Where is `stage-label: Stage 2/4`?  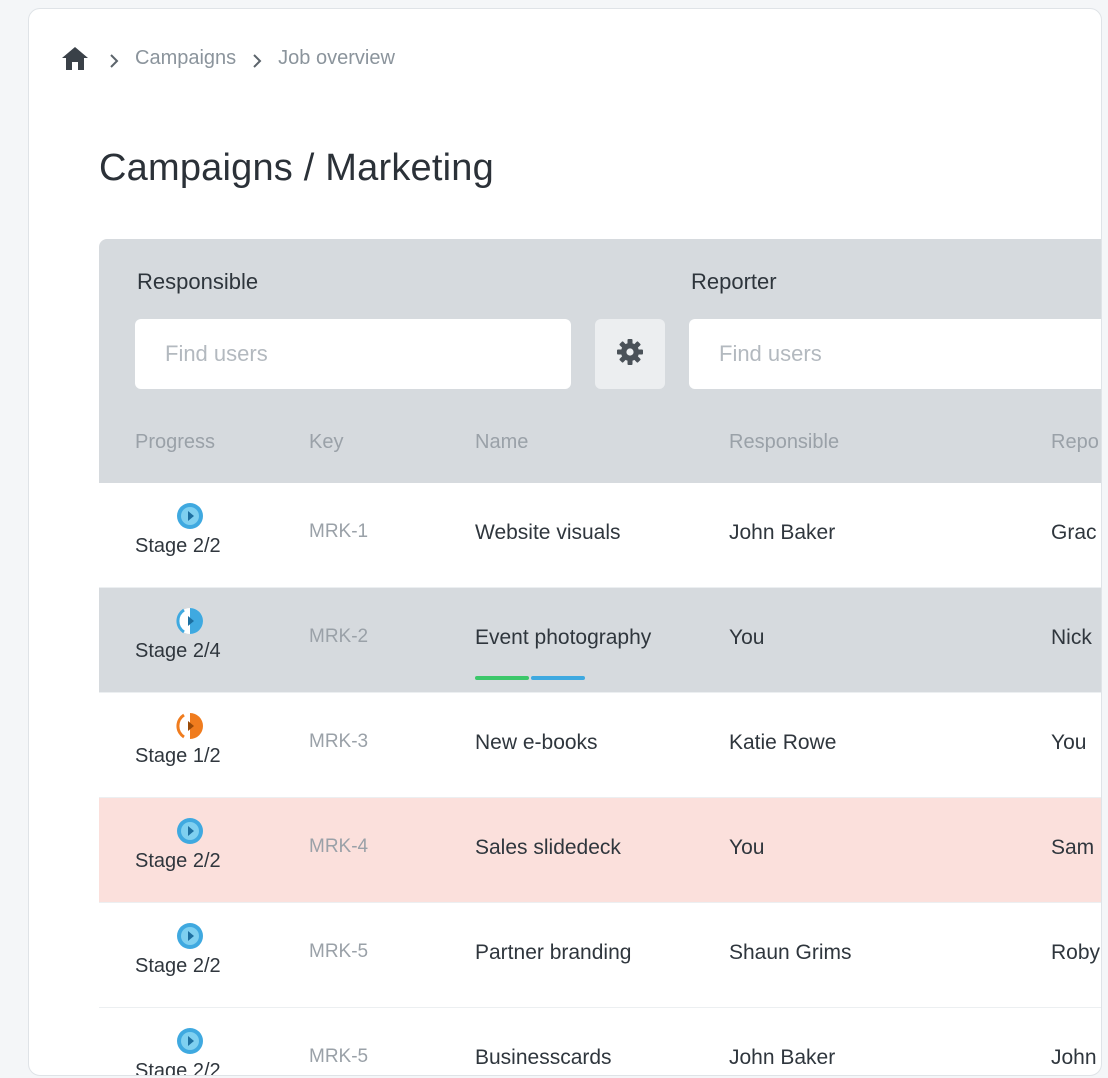
stage-label: Stage 2/4 is located at coordinates (178, 651).